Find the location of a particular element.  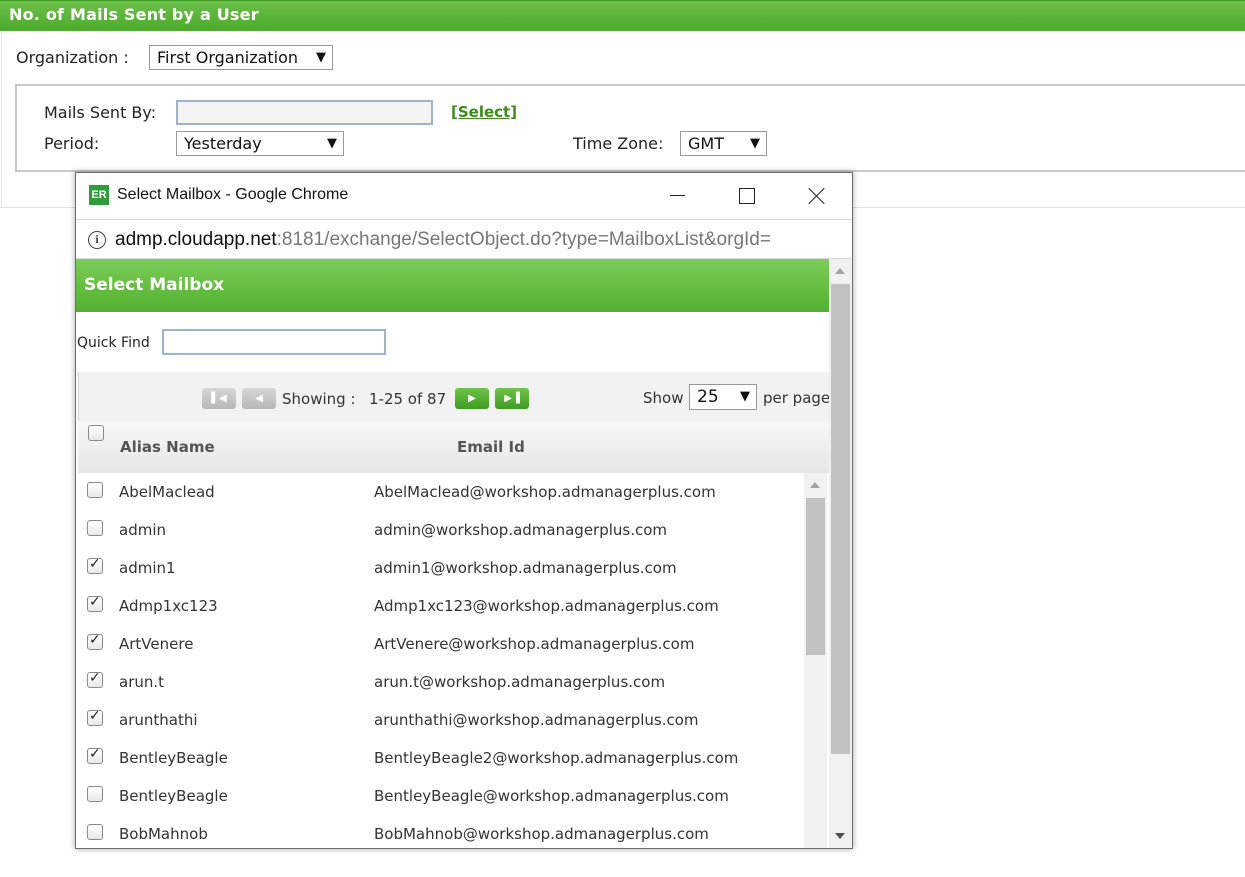

window-scrollbar-thumb is located at coordinates (840, 519).